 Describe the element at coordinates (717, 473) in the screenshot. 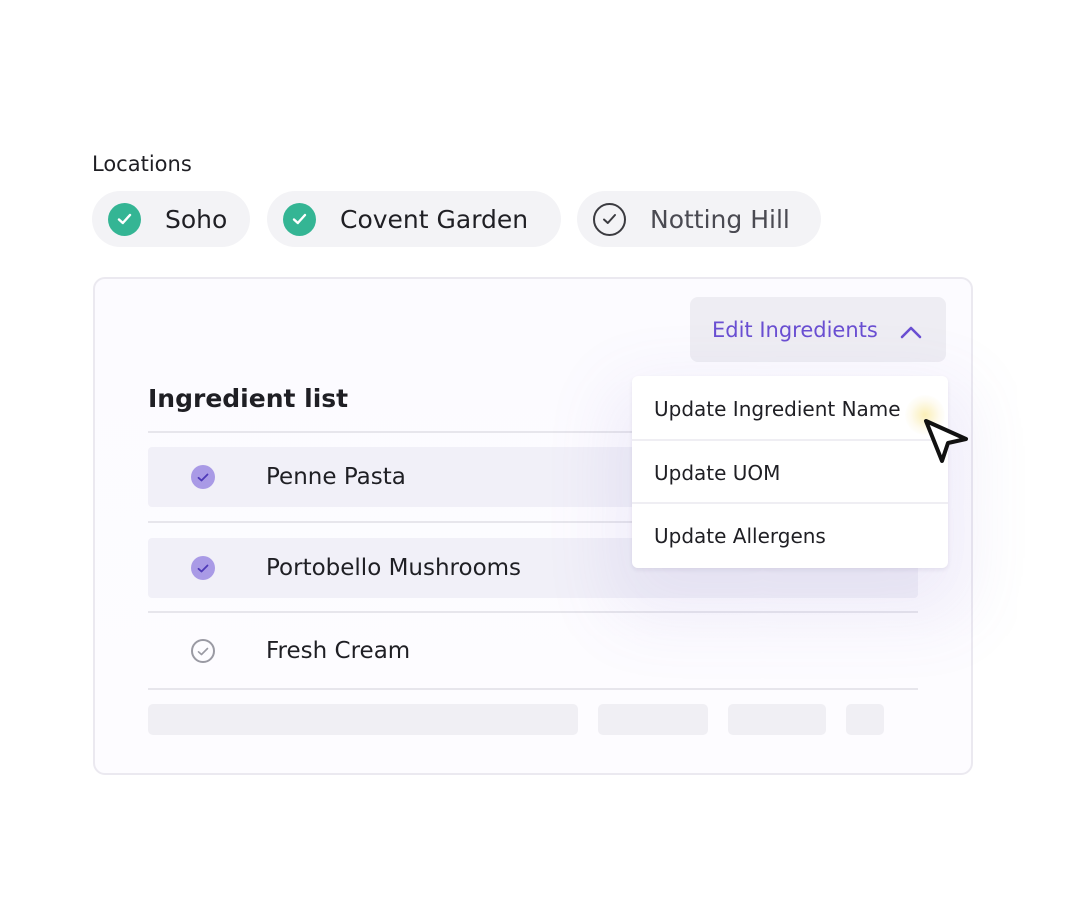

I see `menu-item-label: Update UOM` at that location.